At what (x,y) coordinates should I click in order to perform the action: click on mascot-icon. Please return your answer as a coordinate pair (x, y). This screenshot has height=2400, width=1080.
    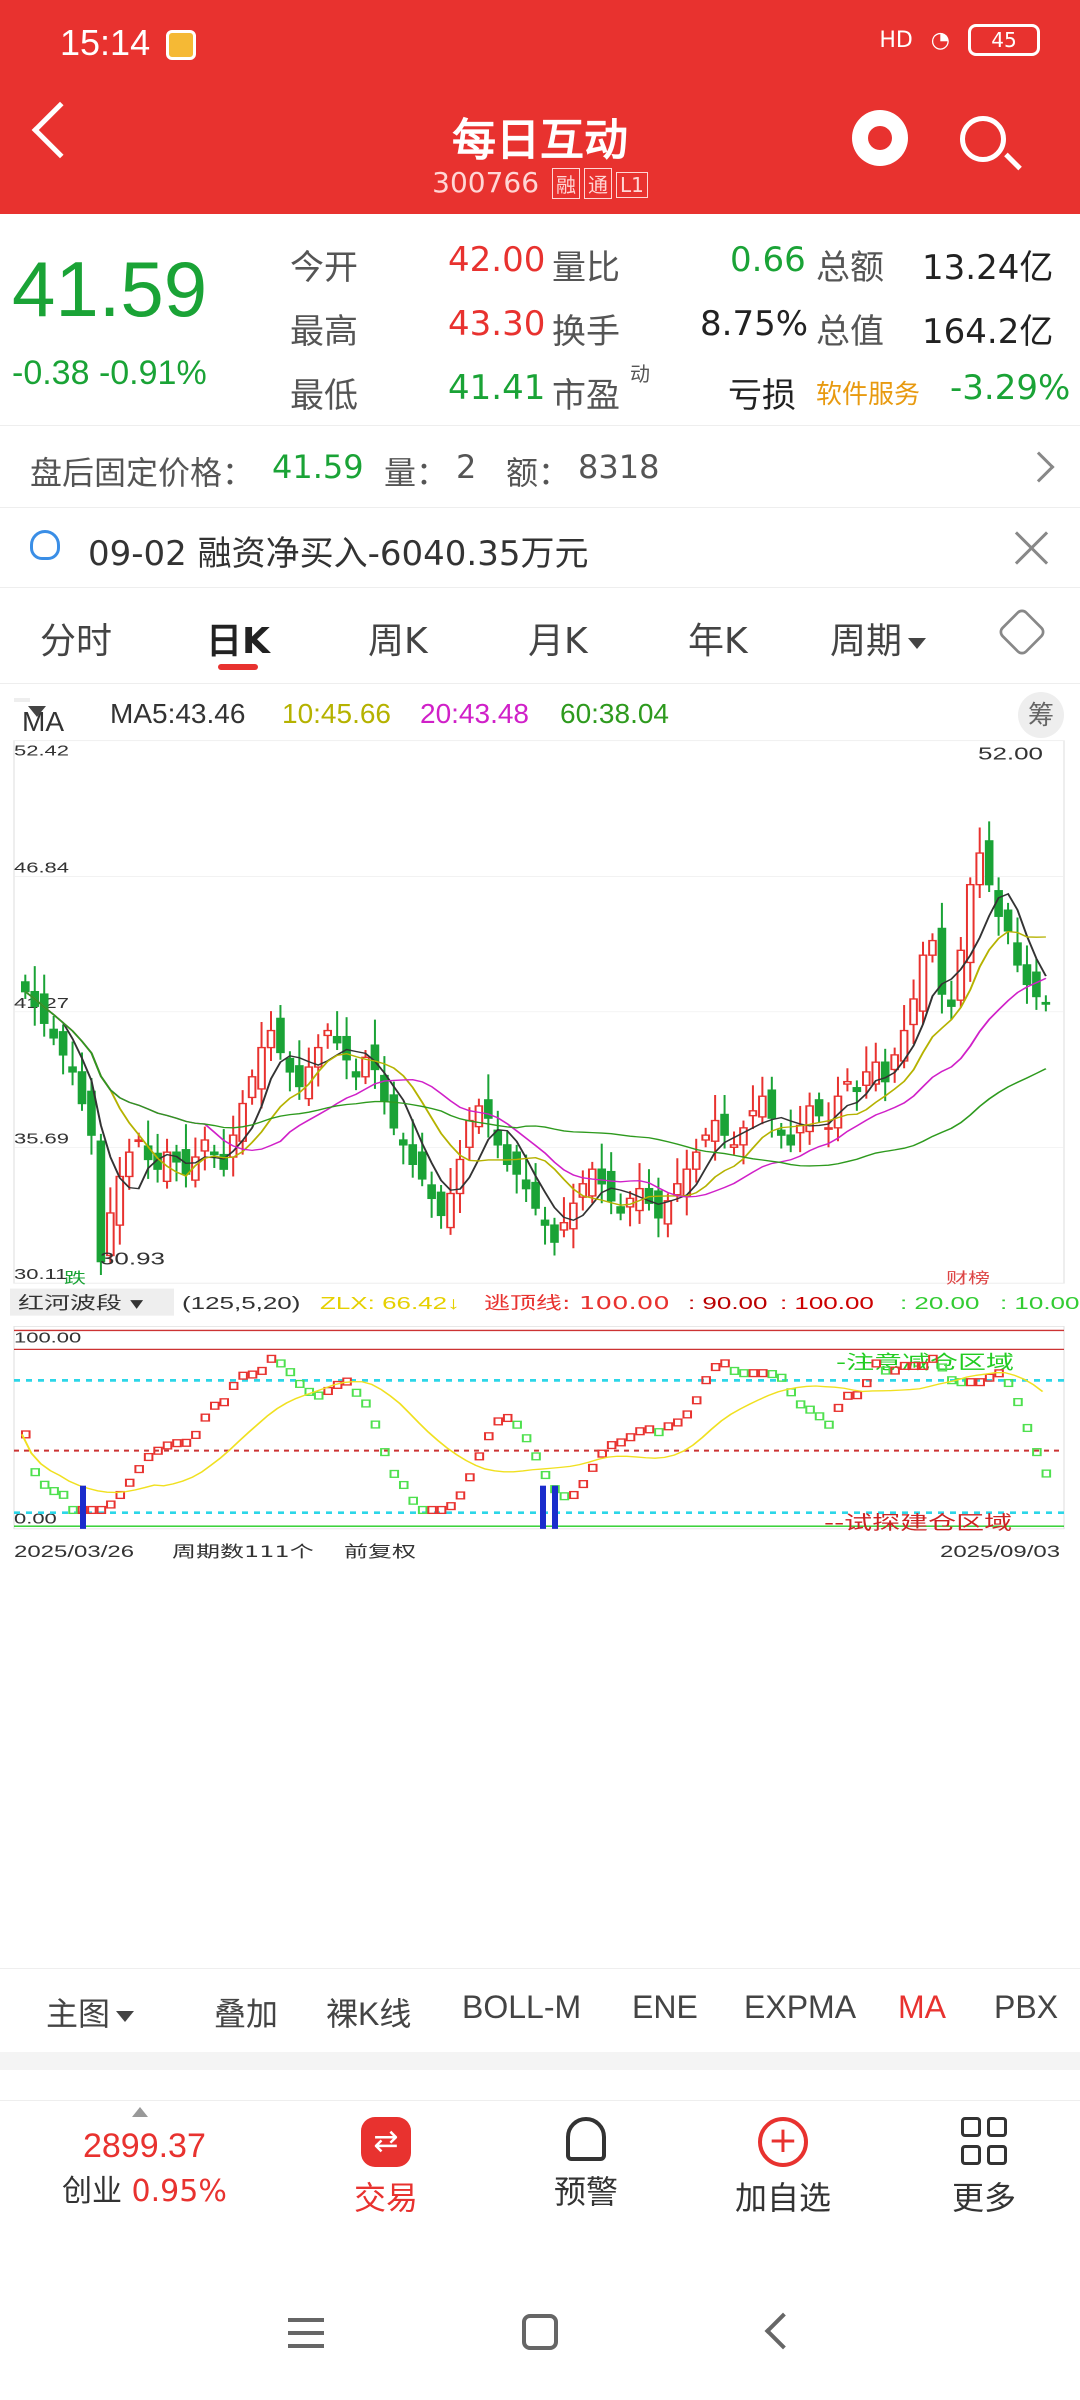
    Looking at the image, I should click on (880, 138).